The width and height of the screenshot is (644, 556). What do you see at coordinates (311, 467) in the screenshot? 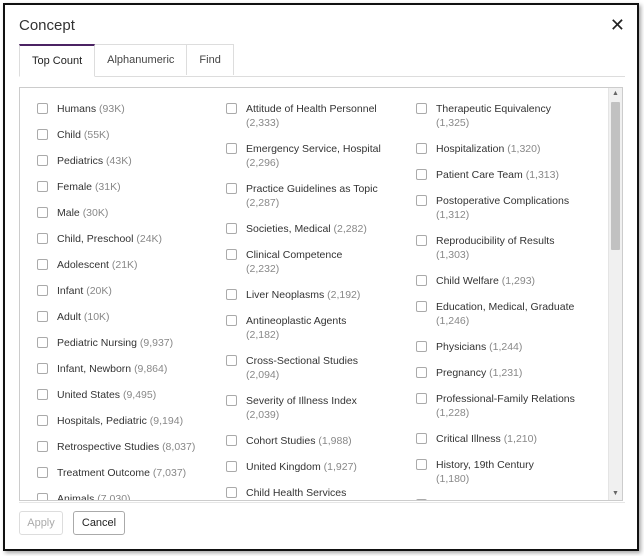
I see `concept-item: United Kingdom (1,927)` at bounding box center [311, 467].